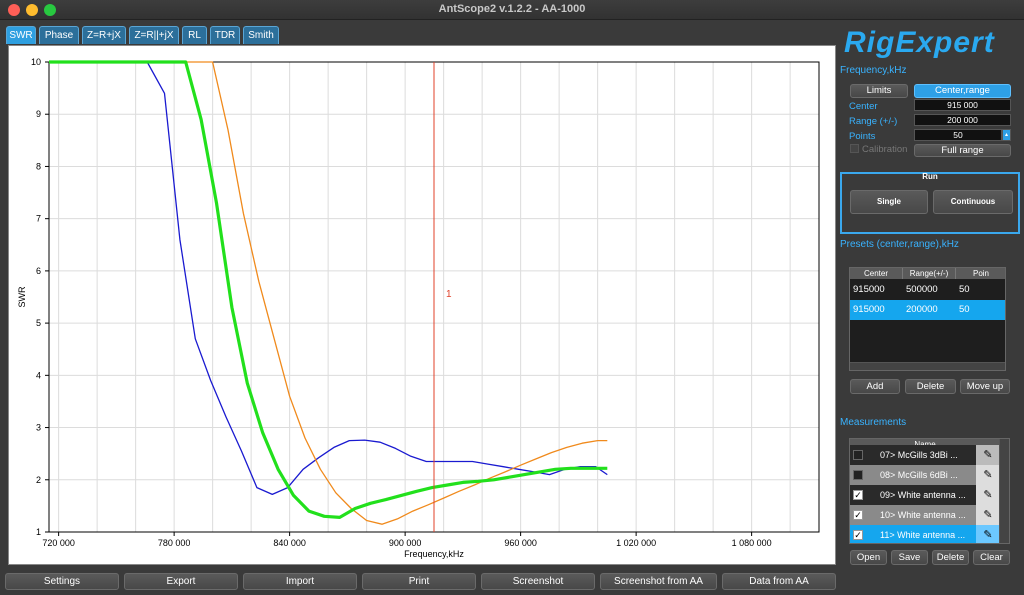 This screenshot has height=595, width=1024. What do you see at coordinates (962, 150) in the screenshot?
I see `full-range-button: Full range` at bounding box center [962, 150].